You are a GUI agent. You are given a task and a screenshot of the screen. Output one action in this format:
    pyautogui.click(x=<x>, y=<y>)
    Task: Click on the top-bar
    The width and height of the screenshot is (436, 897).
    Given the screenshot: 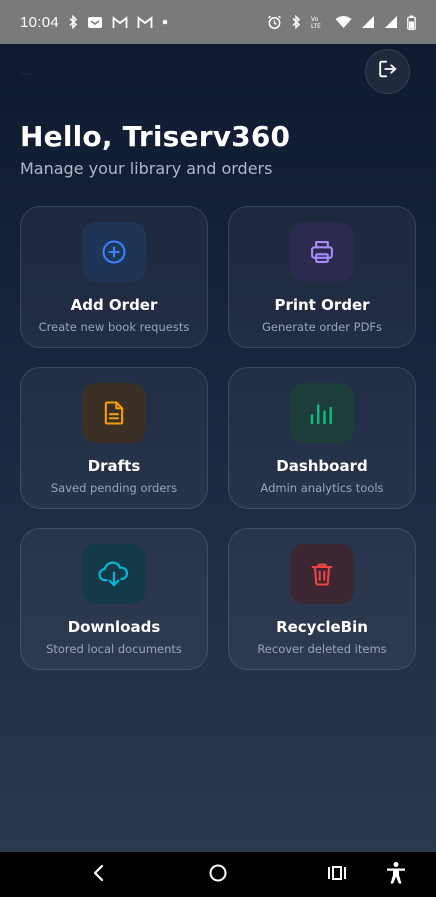 What is the action you would take?
    pyautogui.click(x=218, y=70)
    